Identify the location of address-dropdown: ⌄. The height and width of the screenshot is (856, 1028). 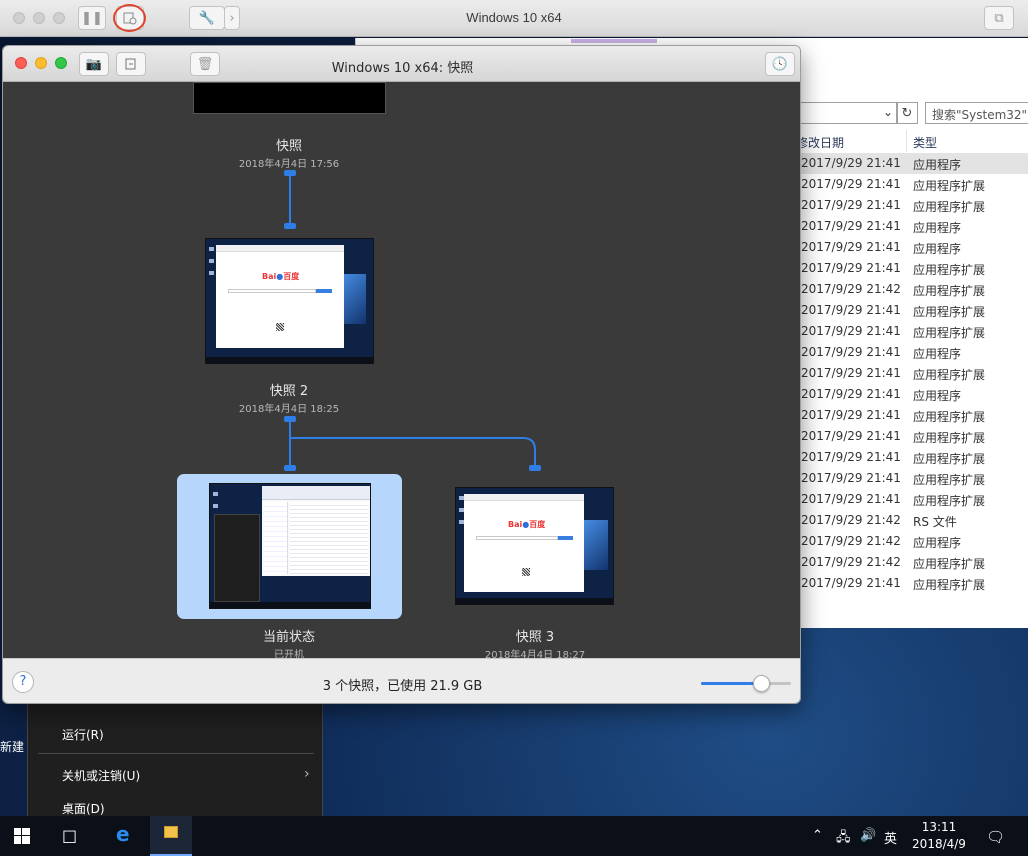
(847, 113).